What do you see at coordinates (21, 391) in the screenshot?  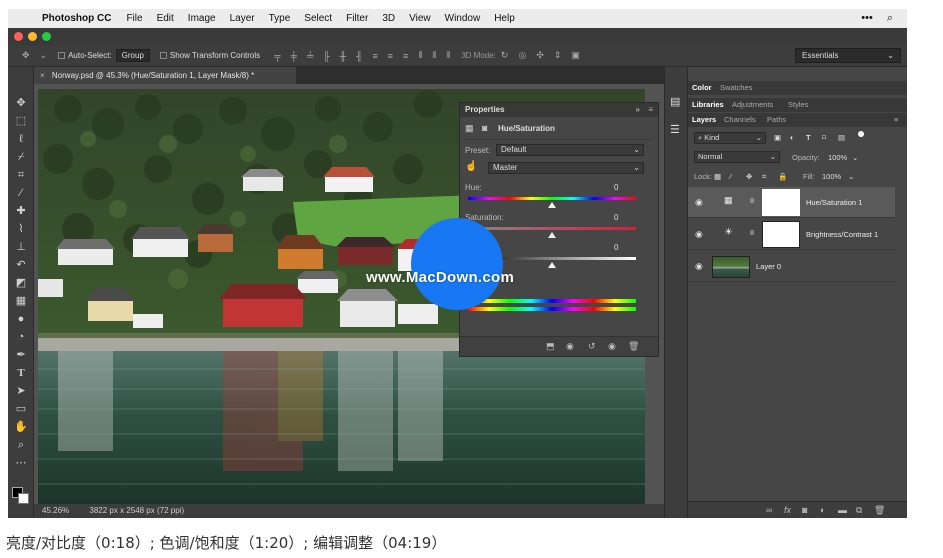 I see `path-select-tool-icon: ➤` at bounding box center [21, 391].